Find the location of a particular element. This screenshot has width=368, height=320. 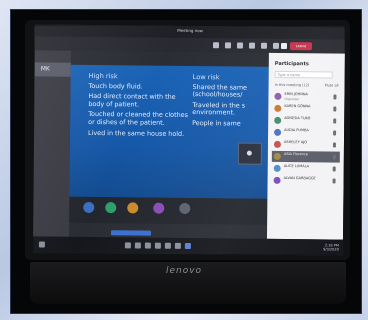

high-risk-item: Touch body fluid. is located at coordinates (115, 86).